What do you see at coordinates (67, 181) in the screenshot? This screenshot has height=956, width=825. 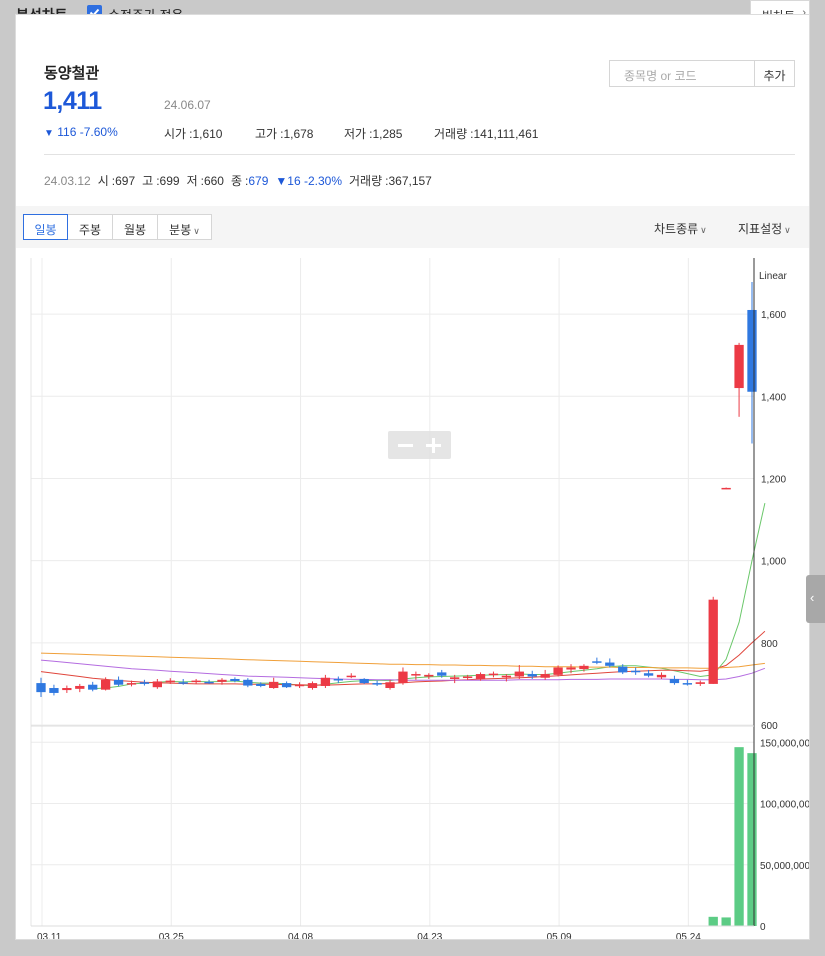 I see `crosshair-date: 24.03.12` at bounding box center [67, 181].